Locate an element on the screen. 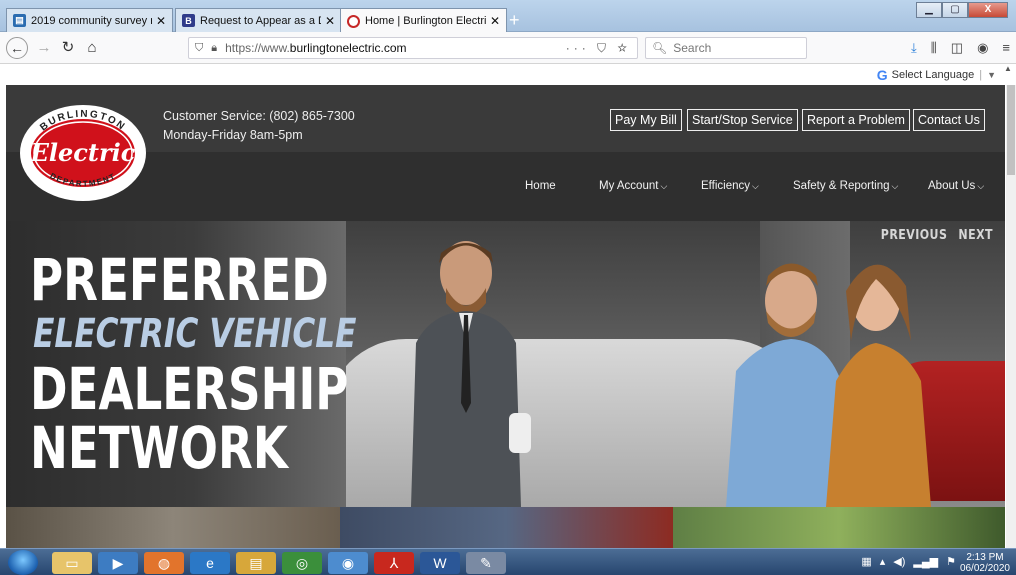 Image resolution: width=1016 pixels, height=575 pixels. scrollbar-thumb is located at coordinates (1011, 130).